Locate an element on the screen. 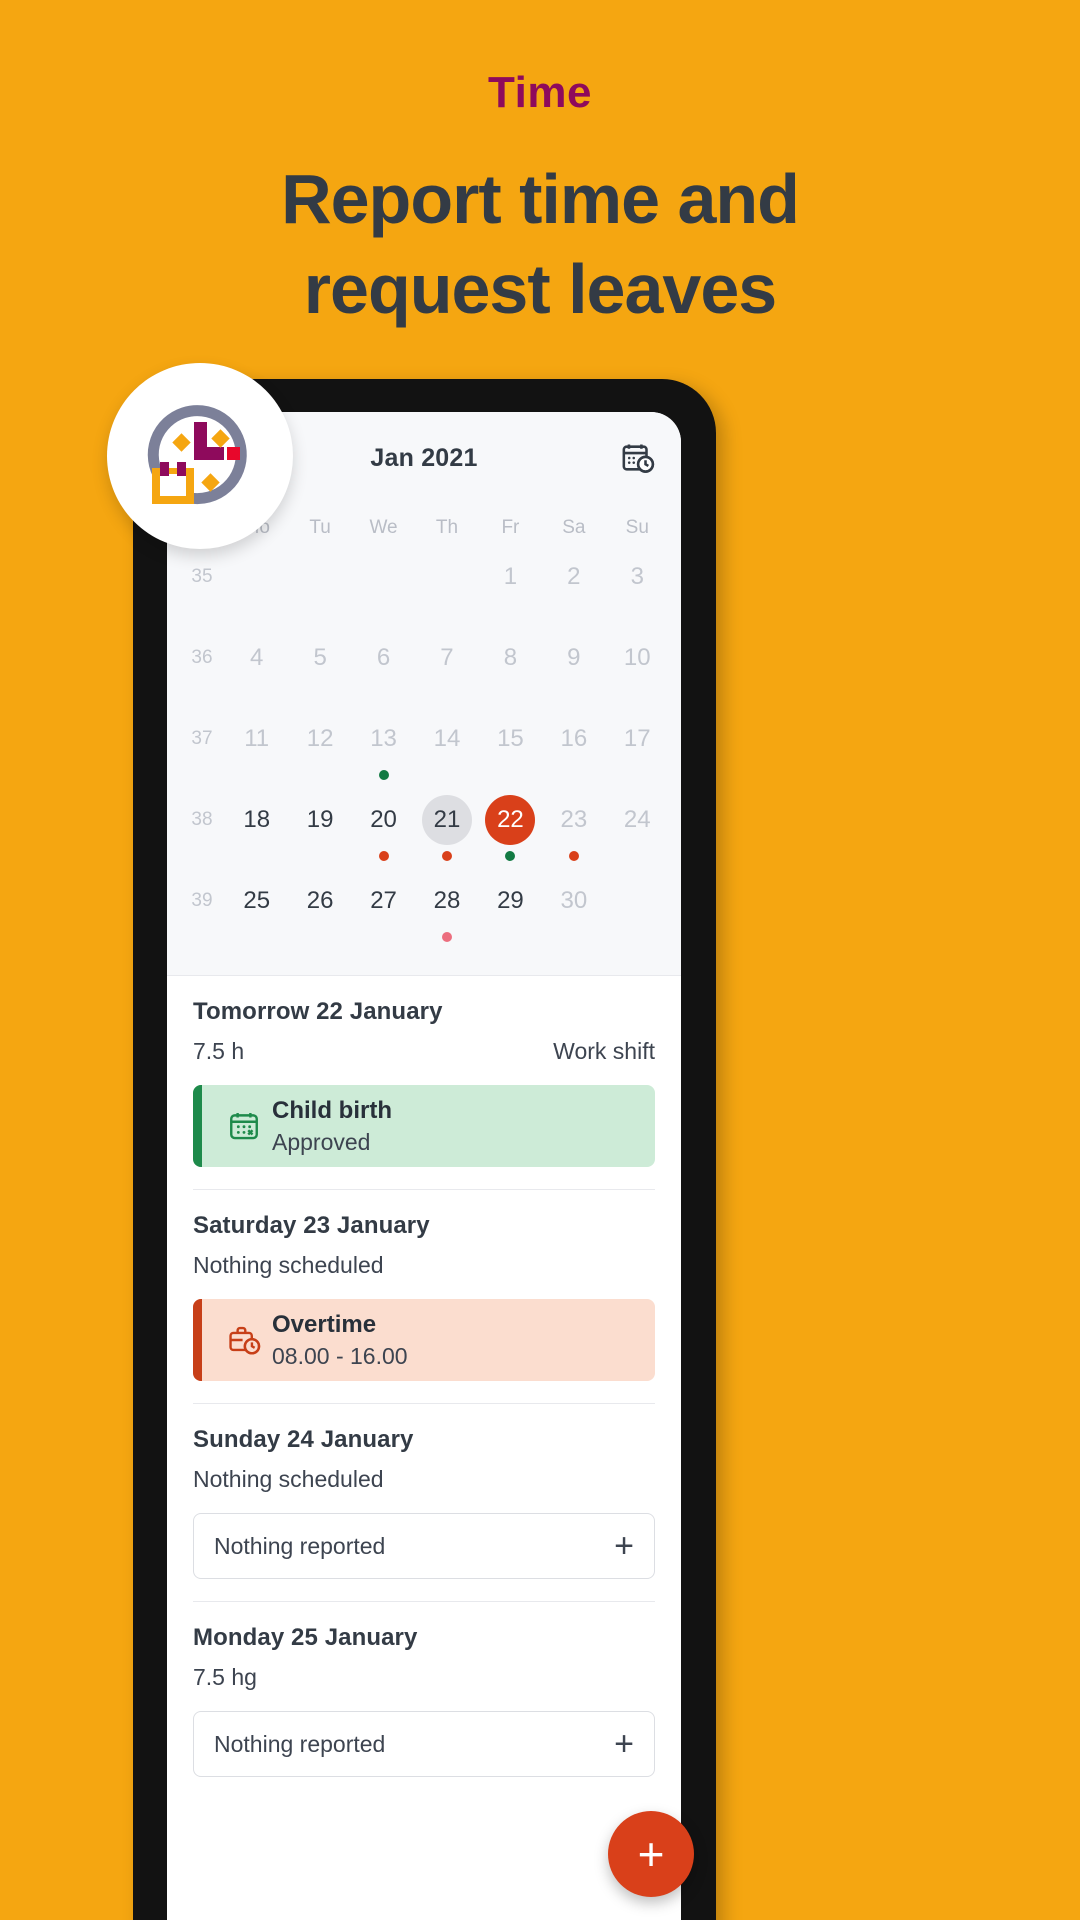  calendar-day-dot-green is located at coordinates (510, 856).